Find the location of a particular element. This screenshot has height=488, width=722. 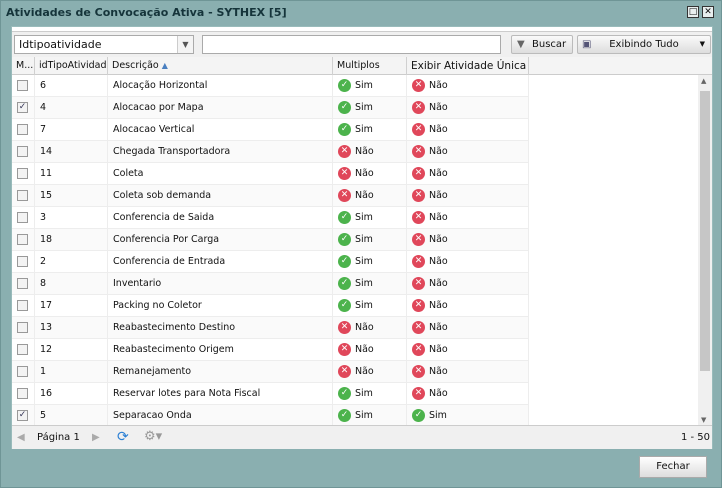

close-icon: ✕ is located at coordinates (708, 12).